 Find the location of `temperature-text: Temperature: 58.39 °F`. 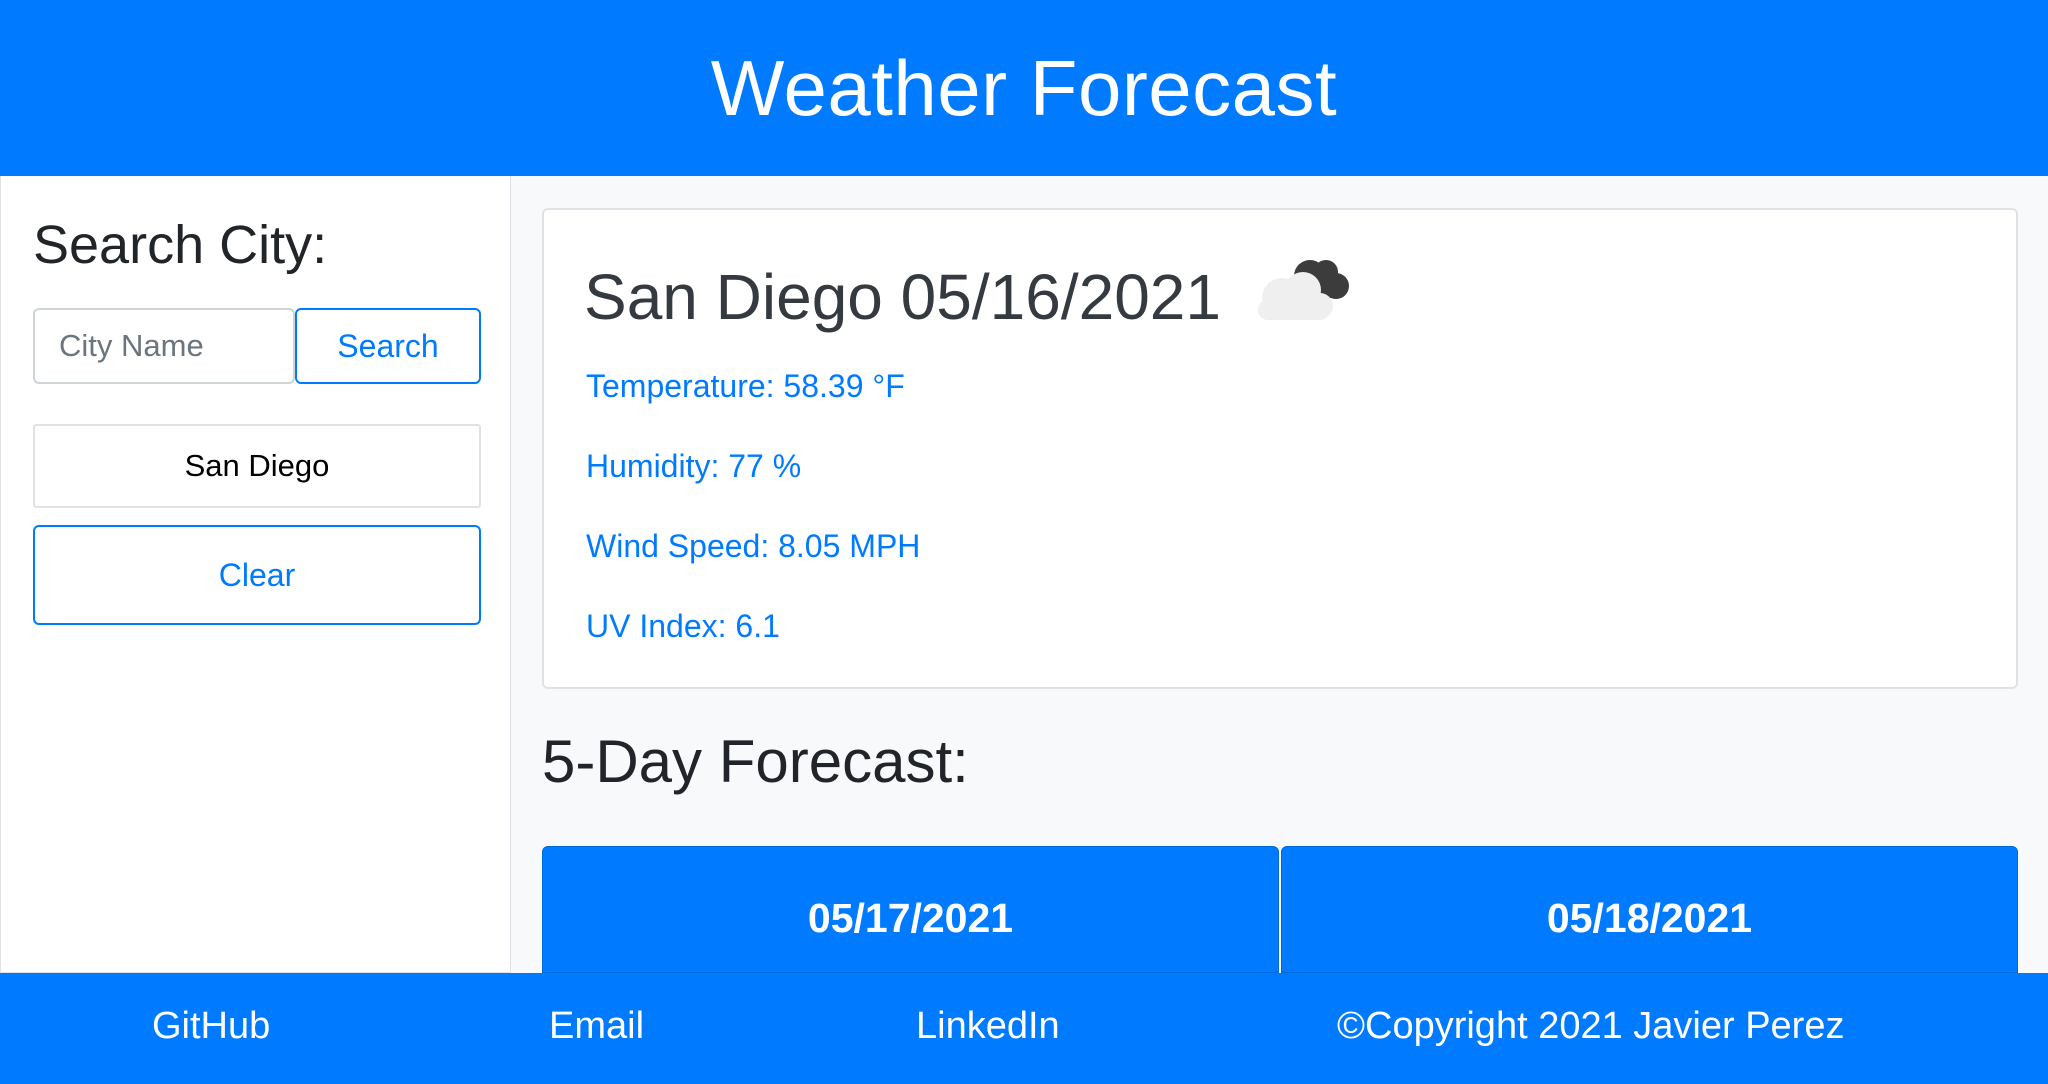

temperature-text: Temperature: 58.39 °F is located at coordinates (745, 386).